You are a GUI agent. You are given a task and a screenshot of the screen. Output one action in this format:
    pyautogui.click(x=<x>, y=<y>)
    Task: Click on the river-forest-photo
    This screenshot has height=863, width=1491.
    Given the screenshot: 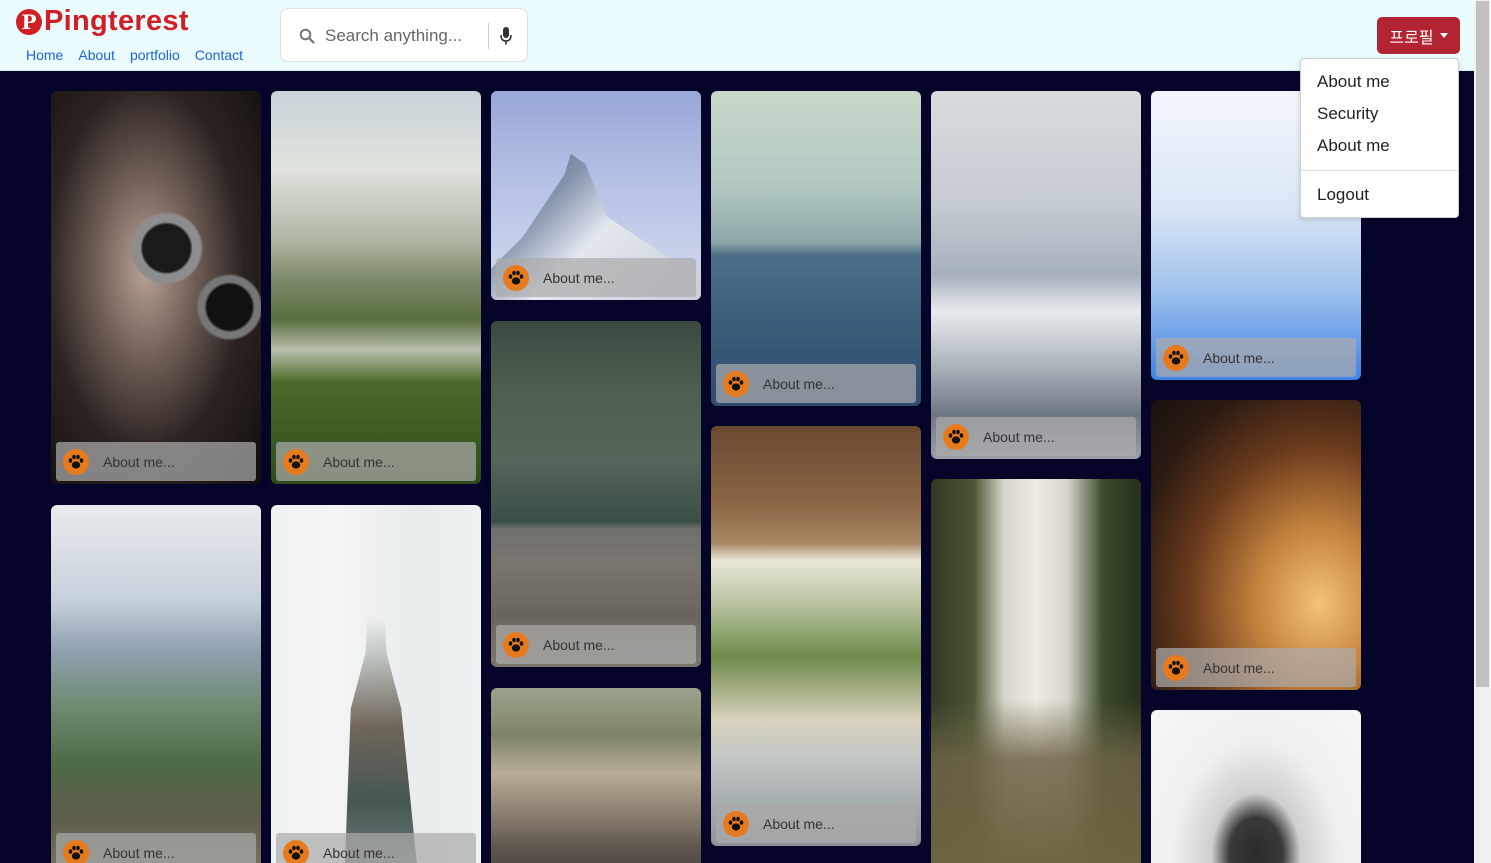 What is the action you would take?
    pyautogui.click(x=376, y=287)
    